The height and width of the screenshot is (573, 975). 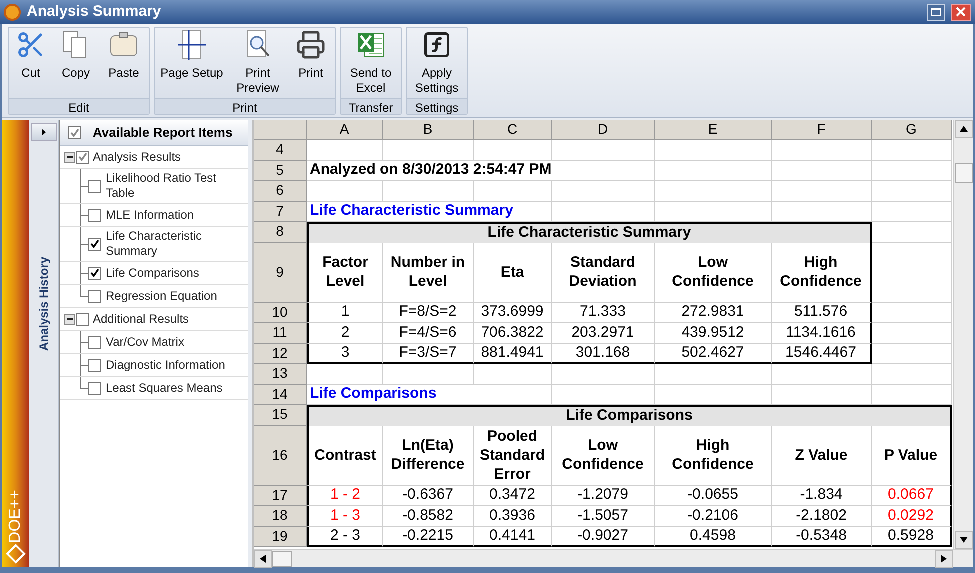 What do you see at coordinates (43, 132) in the screenshot?
I see `expand-panel-button` at bounding box center [43, 132].